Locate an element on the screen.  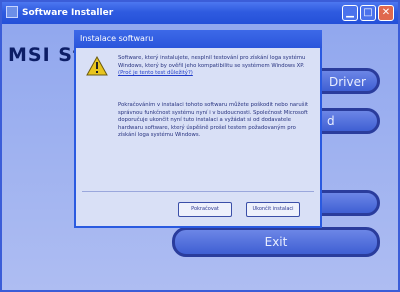
close-button: ✕ is located at coordinates (386, 13).